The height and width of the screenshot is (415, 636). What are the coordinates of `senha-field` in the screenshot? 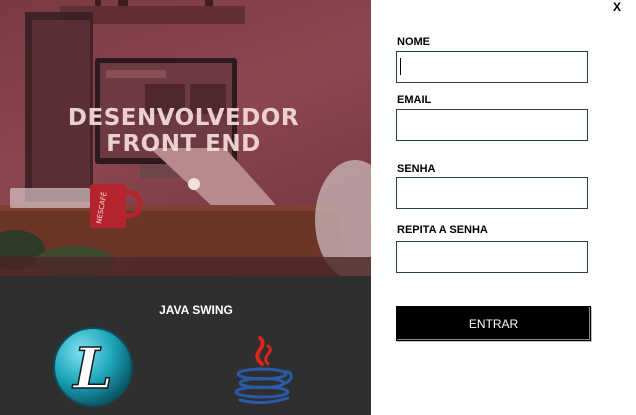 It's located at (492, 193).